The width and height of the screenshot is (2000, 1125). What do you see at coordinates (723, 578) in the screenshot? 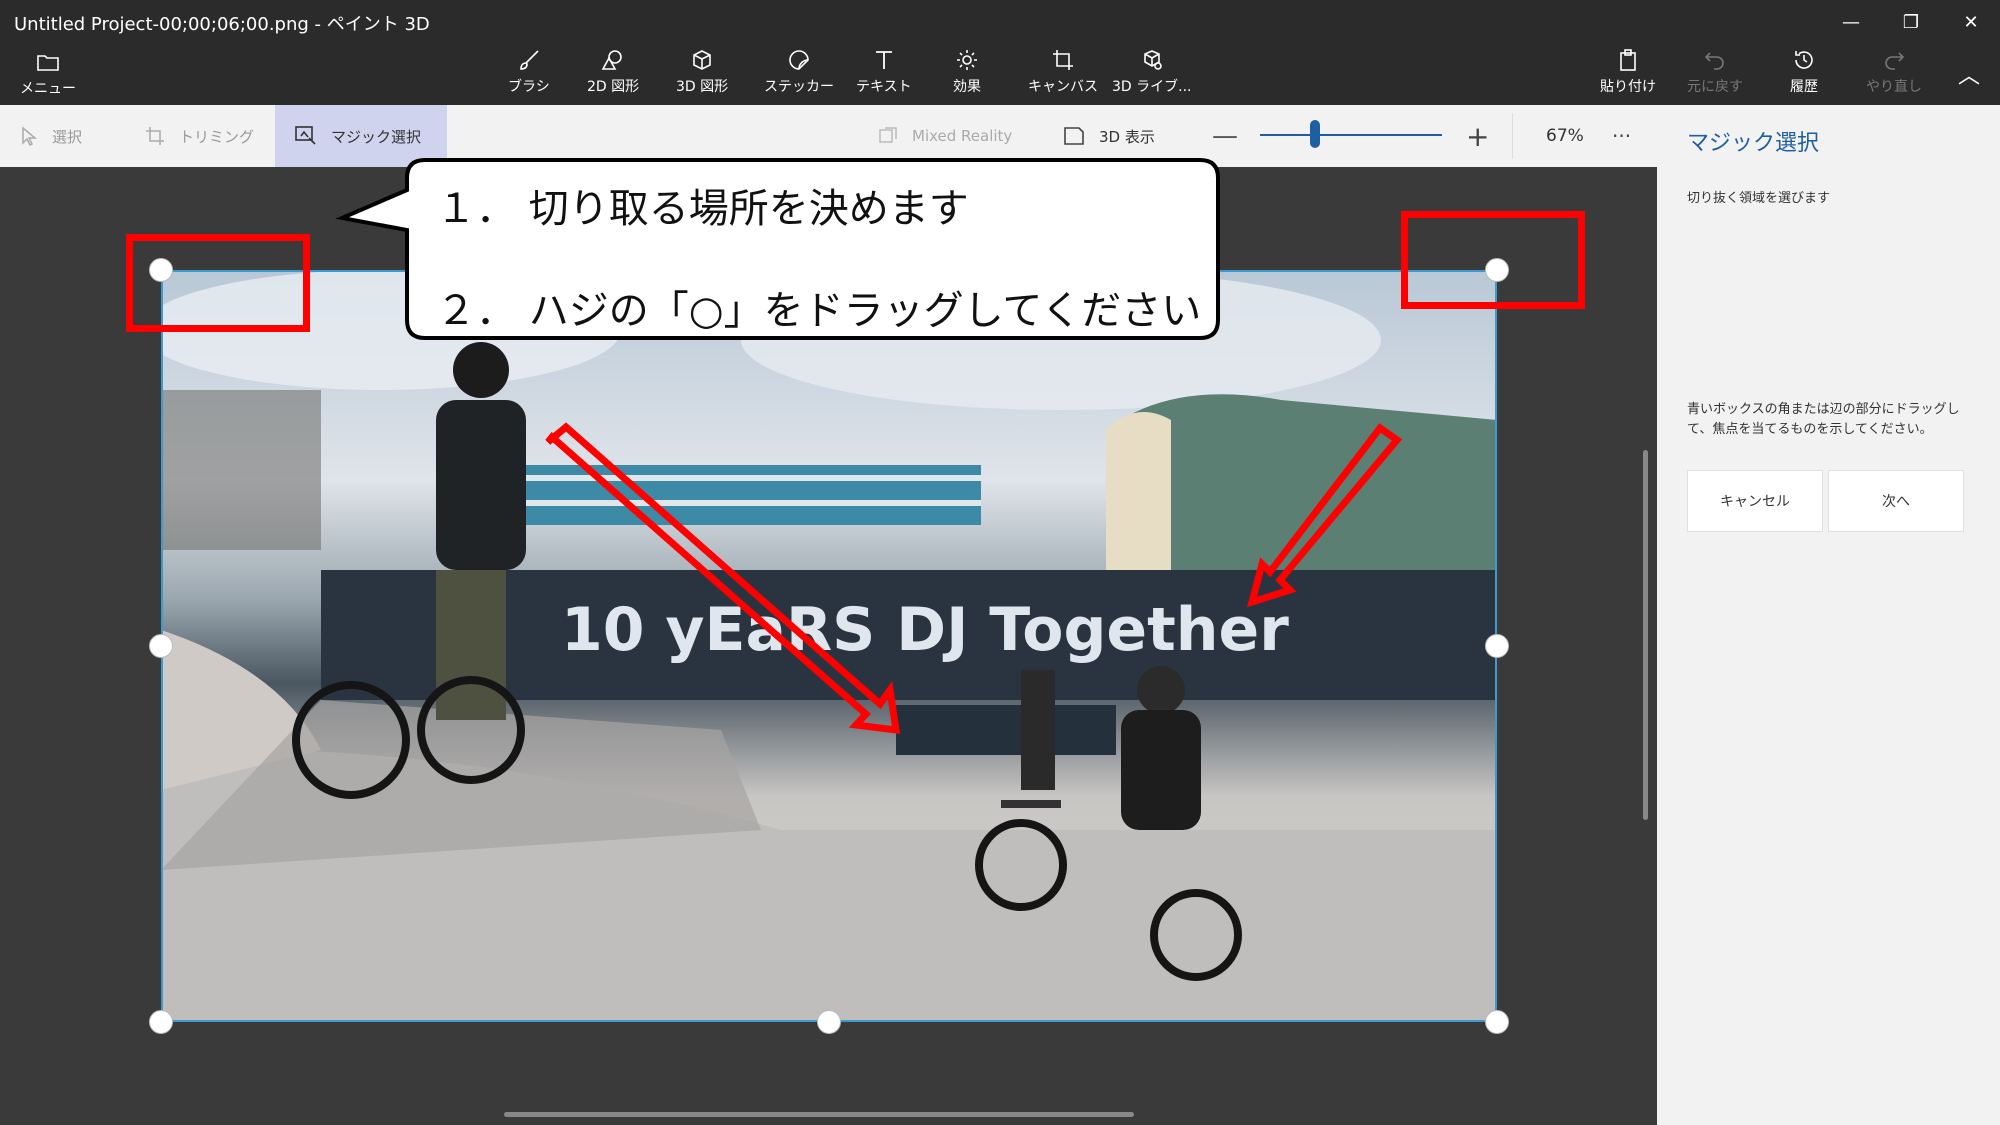
I see `red-arrow-left` at bounding box center [723, 578].